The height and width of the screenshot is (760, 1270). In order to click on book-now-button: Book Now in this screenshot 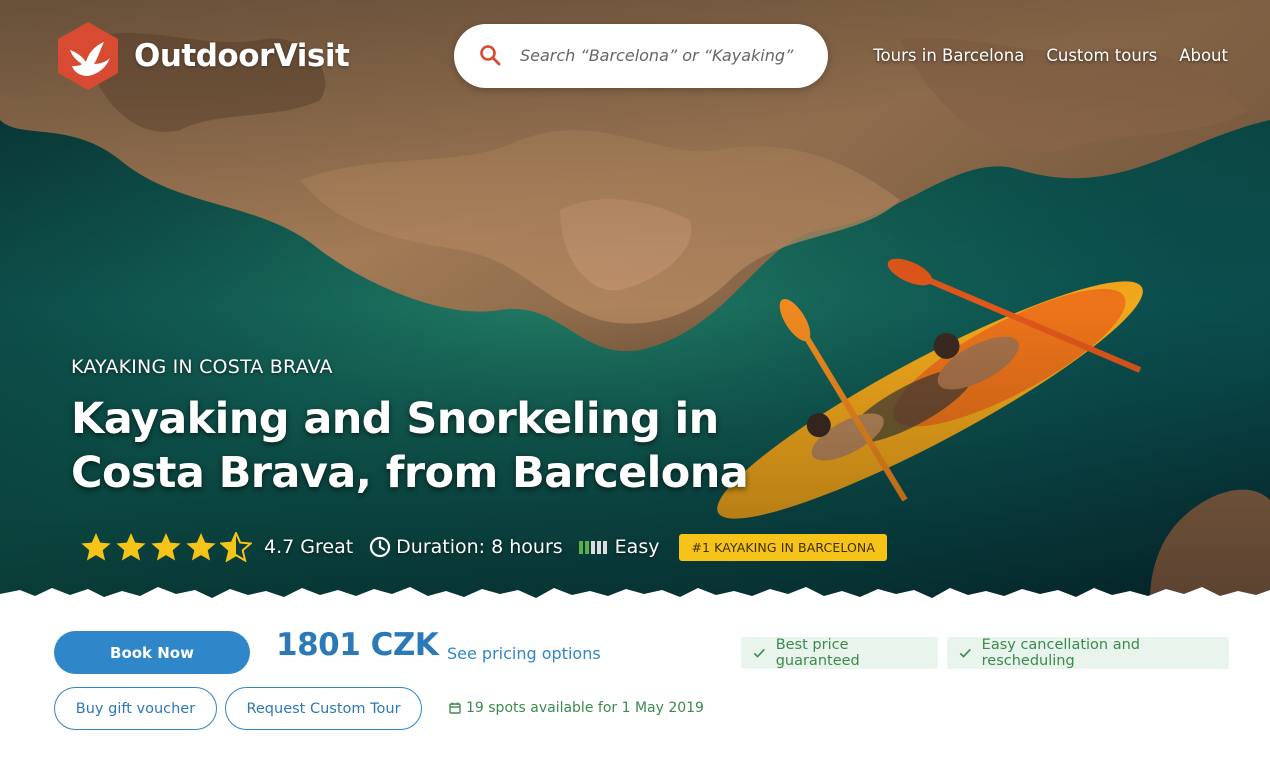, I will do `click(152, 652)`.